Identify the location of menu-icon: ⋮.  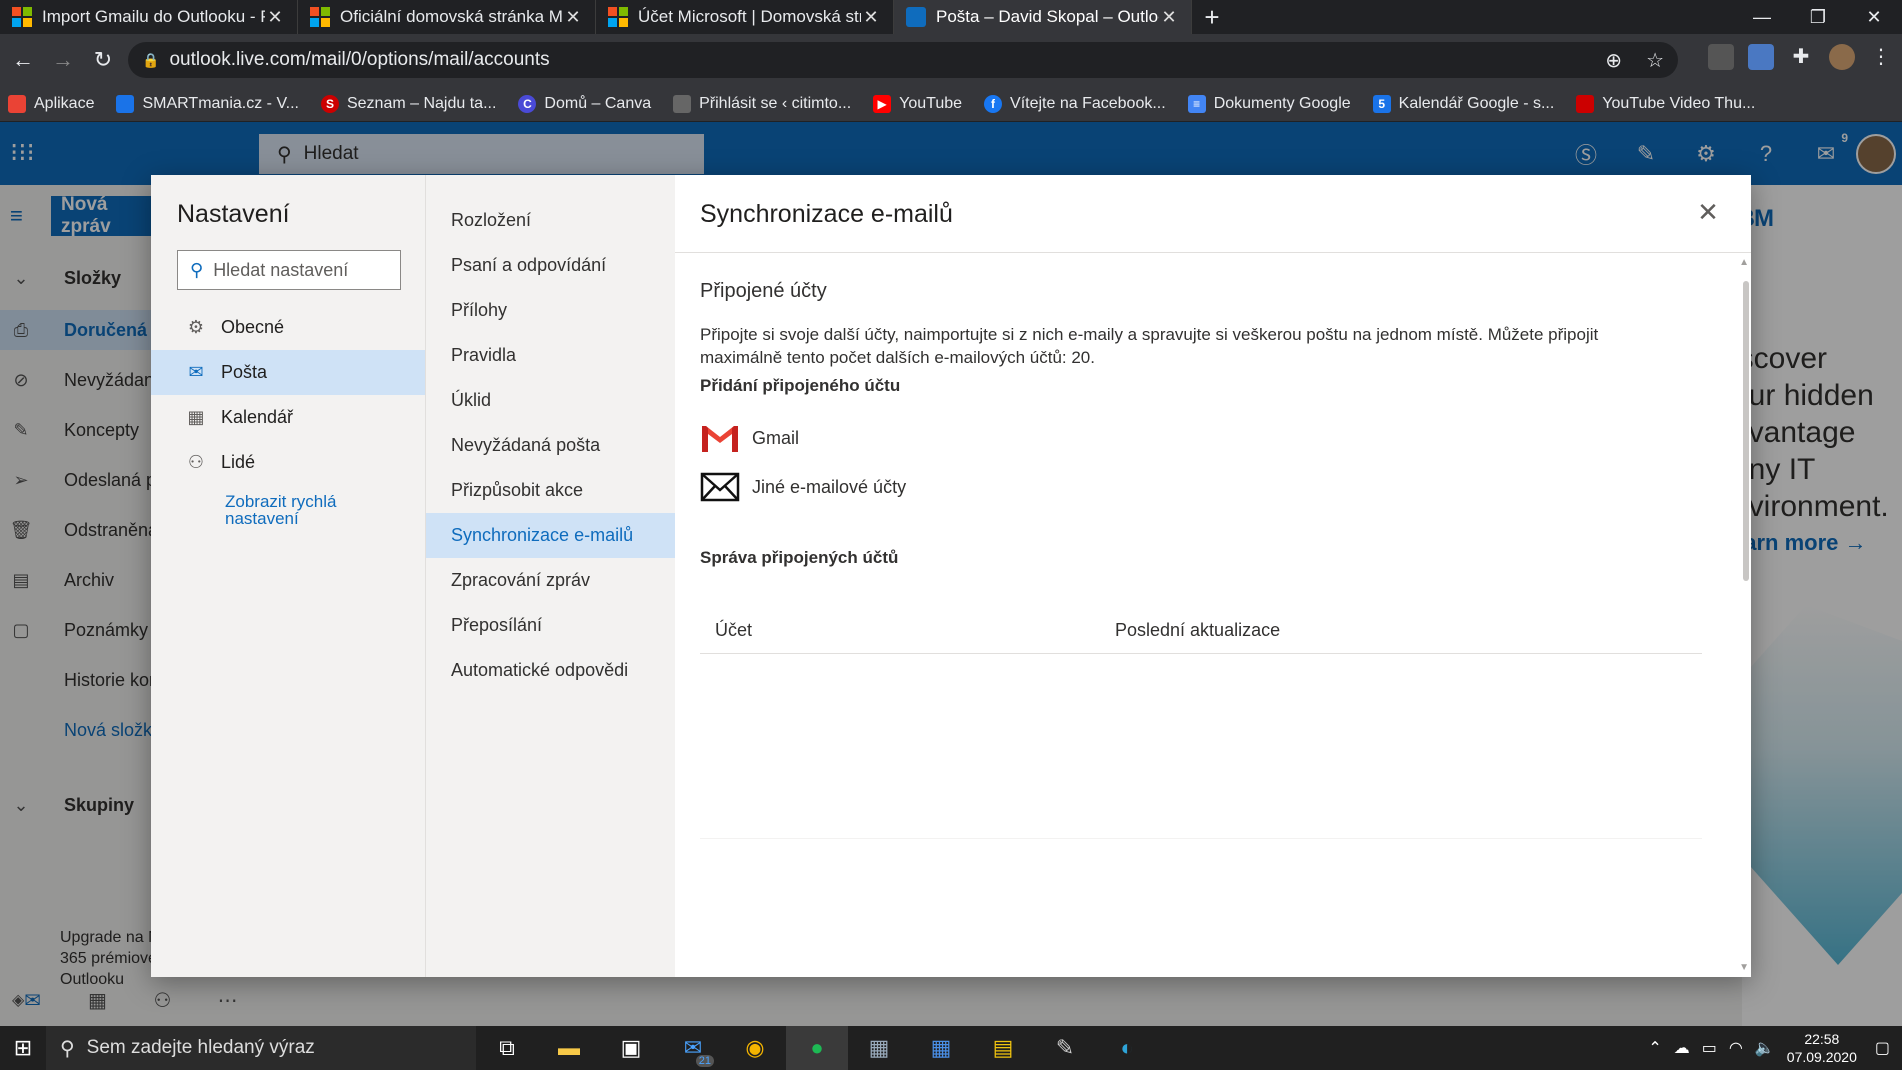
(1881, 57).